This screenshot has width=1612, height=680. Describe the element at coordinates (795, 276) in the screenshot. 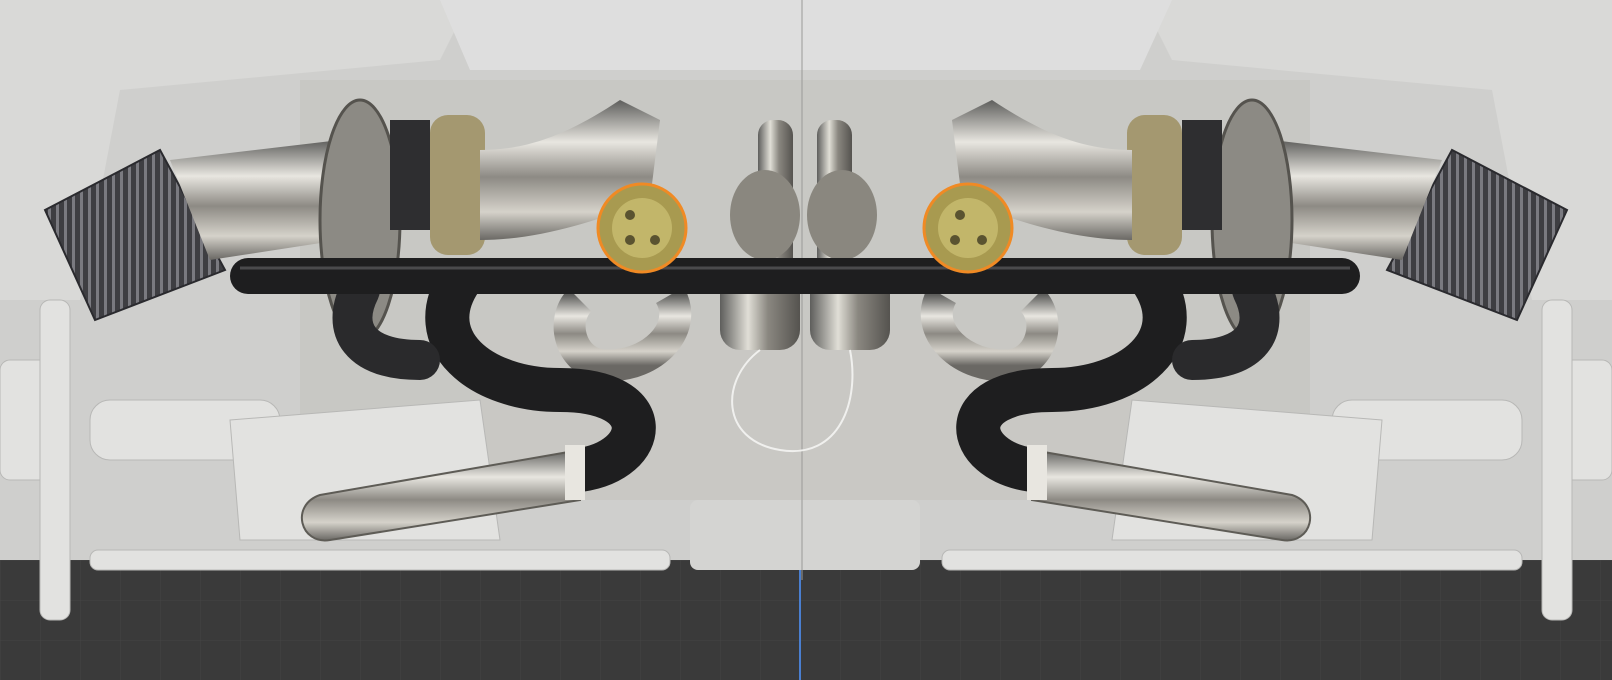

I see `intercooler-pipe` at that location.